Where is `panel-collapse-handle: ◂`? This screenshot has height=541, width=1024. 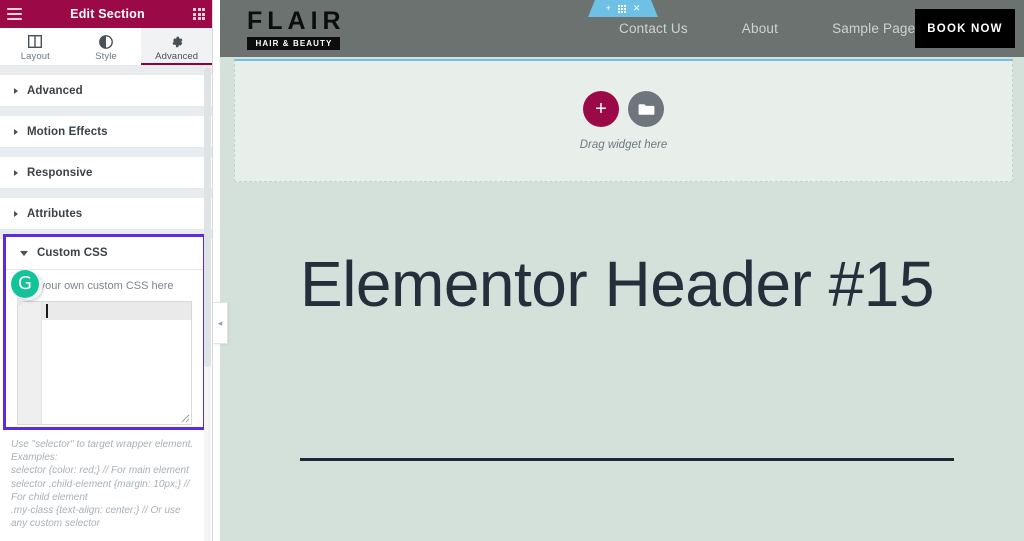 panel-collapse-handle: ◂ is located at coordinates (220, 323).